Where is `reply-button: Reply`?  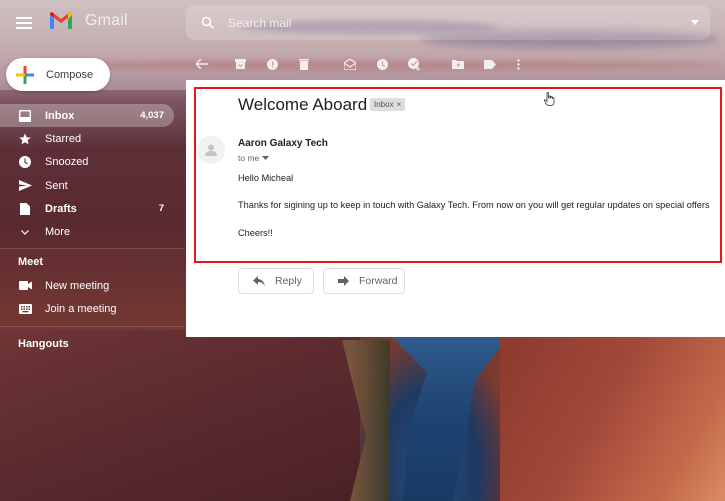
reply-button: Reply is located at coordinates (276, 281).